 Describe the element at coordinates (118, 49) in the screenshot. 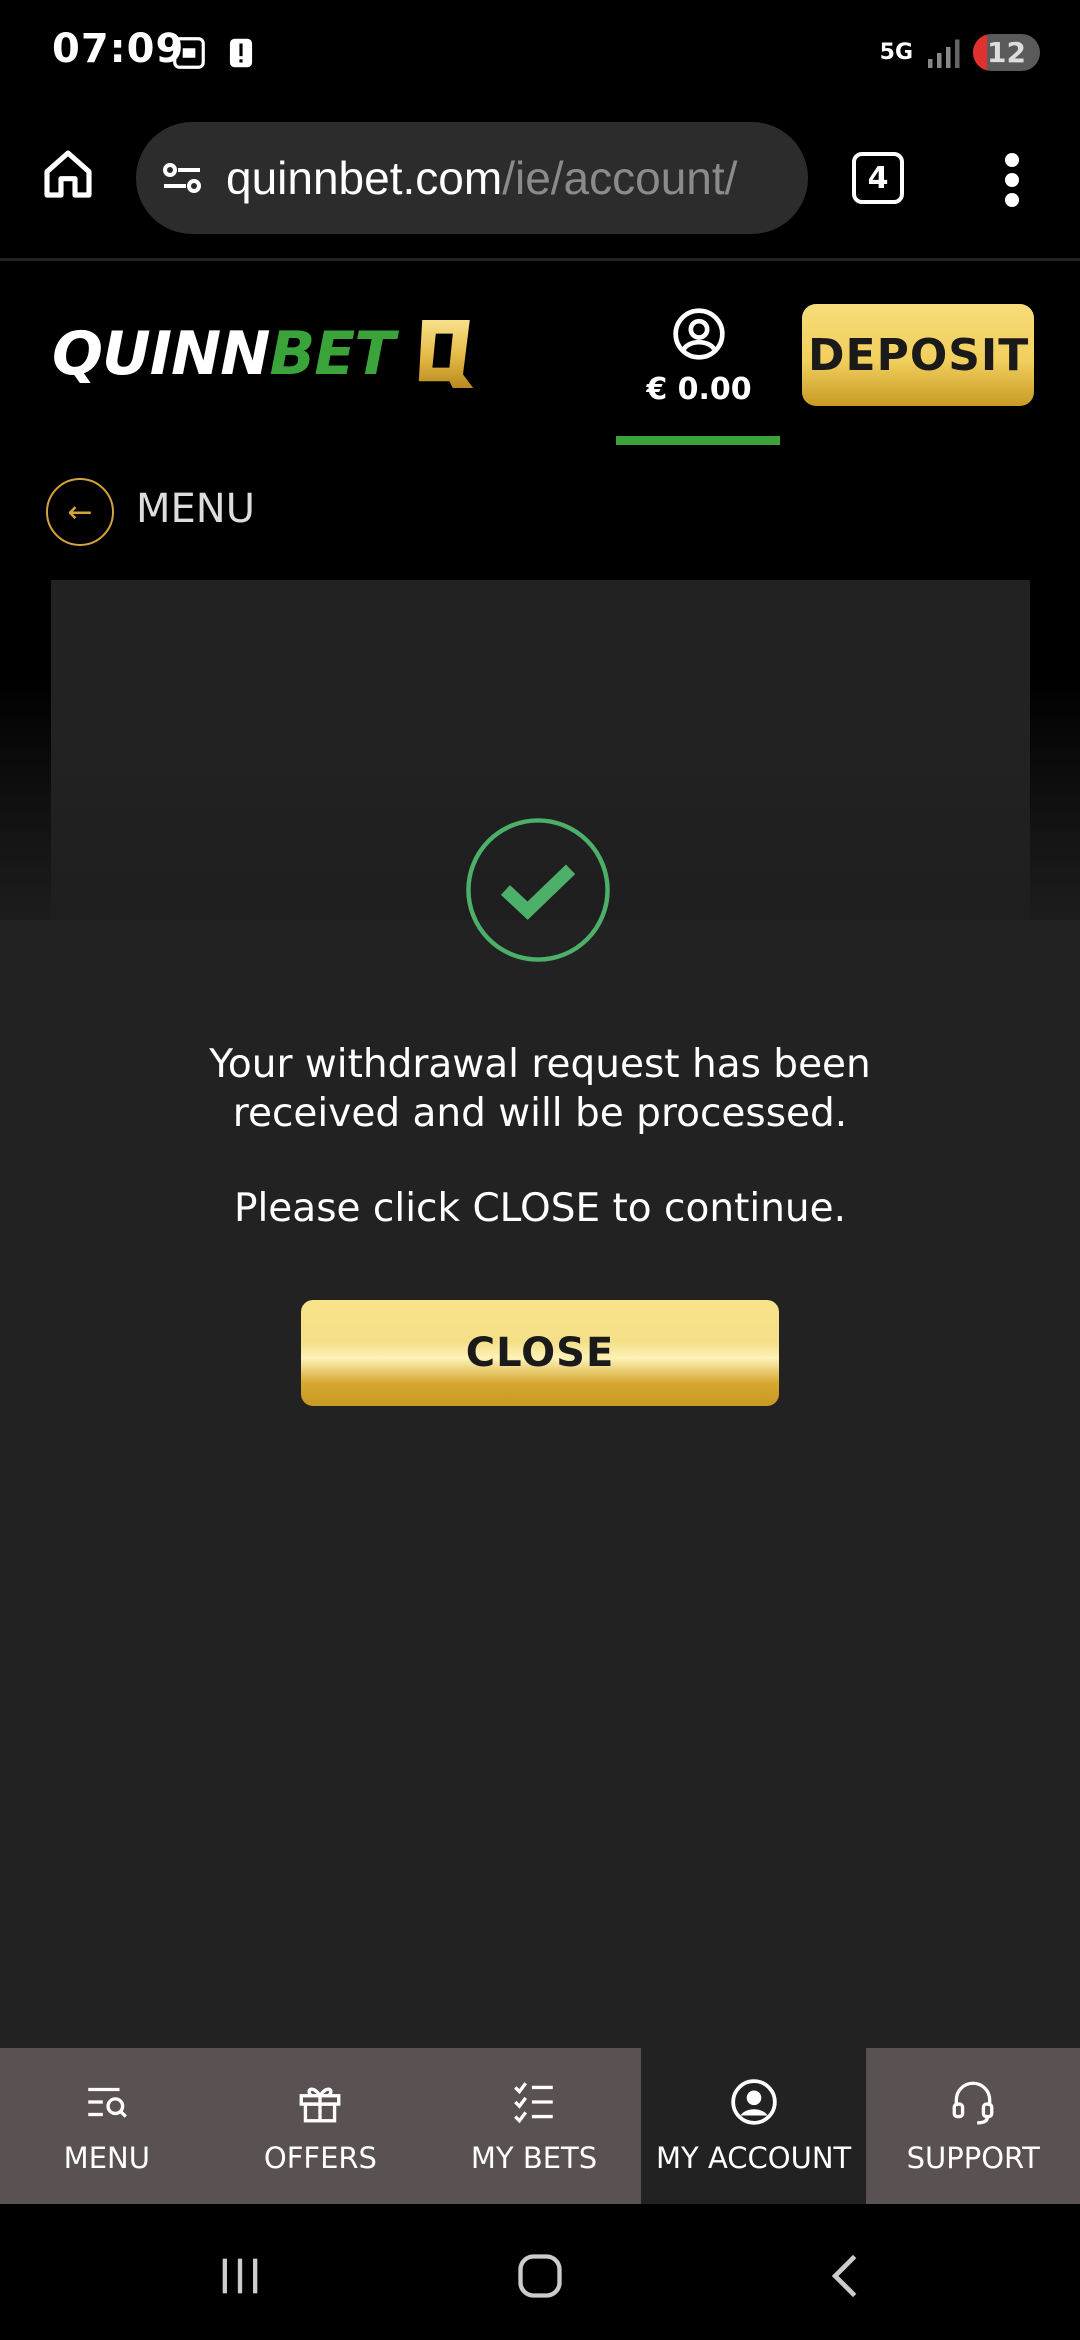

I see `status-time: 07:09` at that location.